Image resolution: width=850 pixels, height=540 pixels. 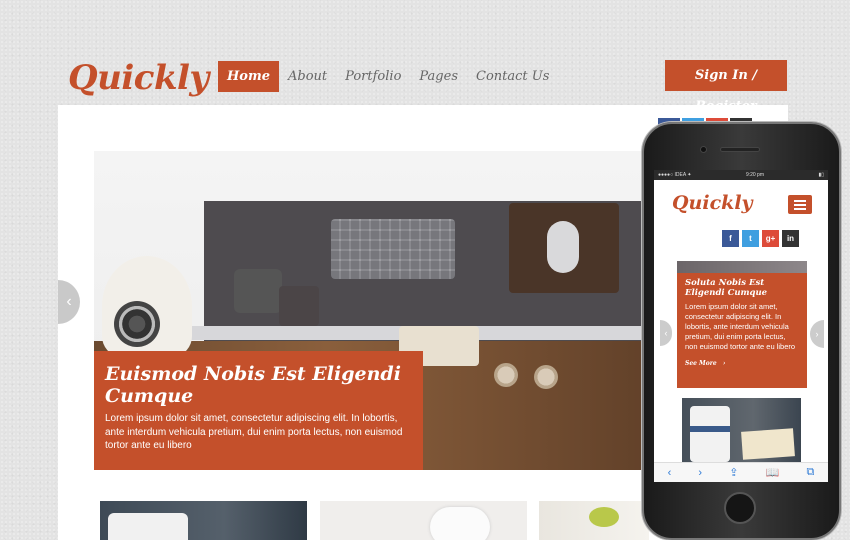 I want to click on share-icon: ⇪, so click(x=733, y=472).